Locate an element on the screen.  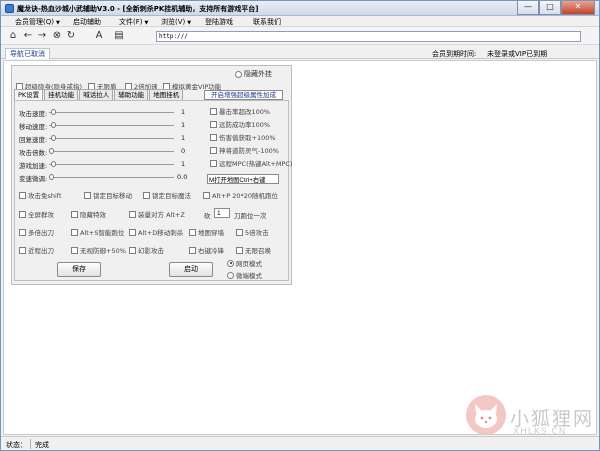
option-ranged-strike: 近程出刀 is located at coordinates (36, 250).